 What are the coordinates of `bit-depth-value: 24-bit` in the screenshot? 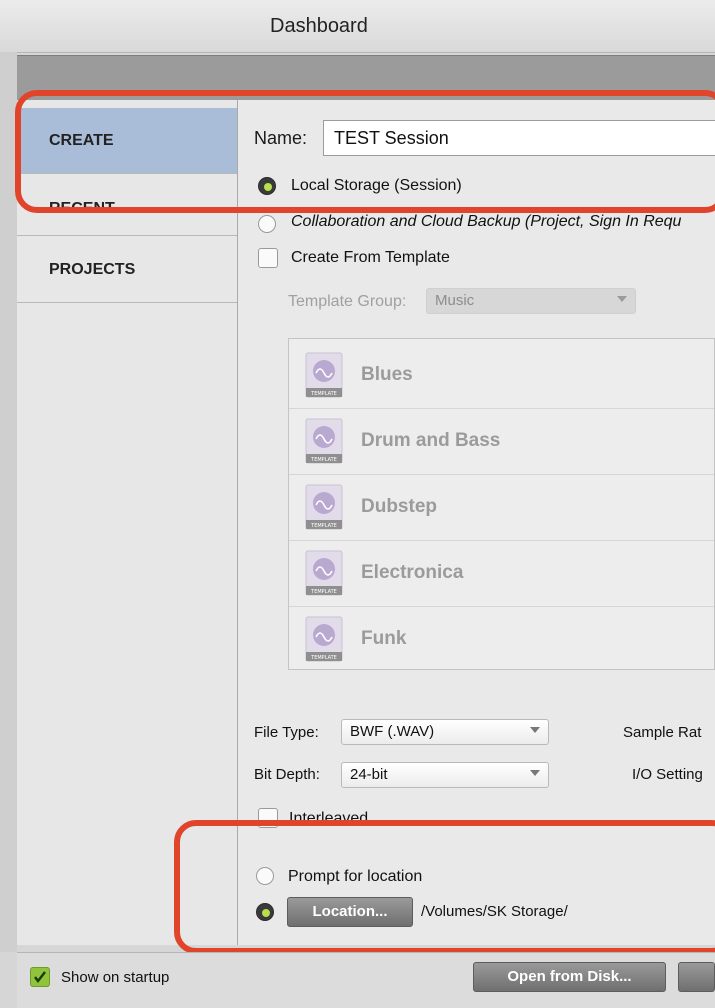 It's located at (369, 774).